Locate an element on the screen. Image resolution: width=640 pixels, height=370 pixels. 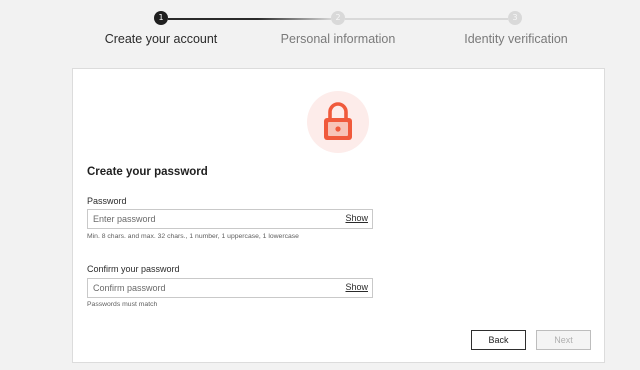
confirm-password-input is located at coordinates (213, 288).